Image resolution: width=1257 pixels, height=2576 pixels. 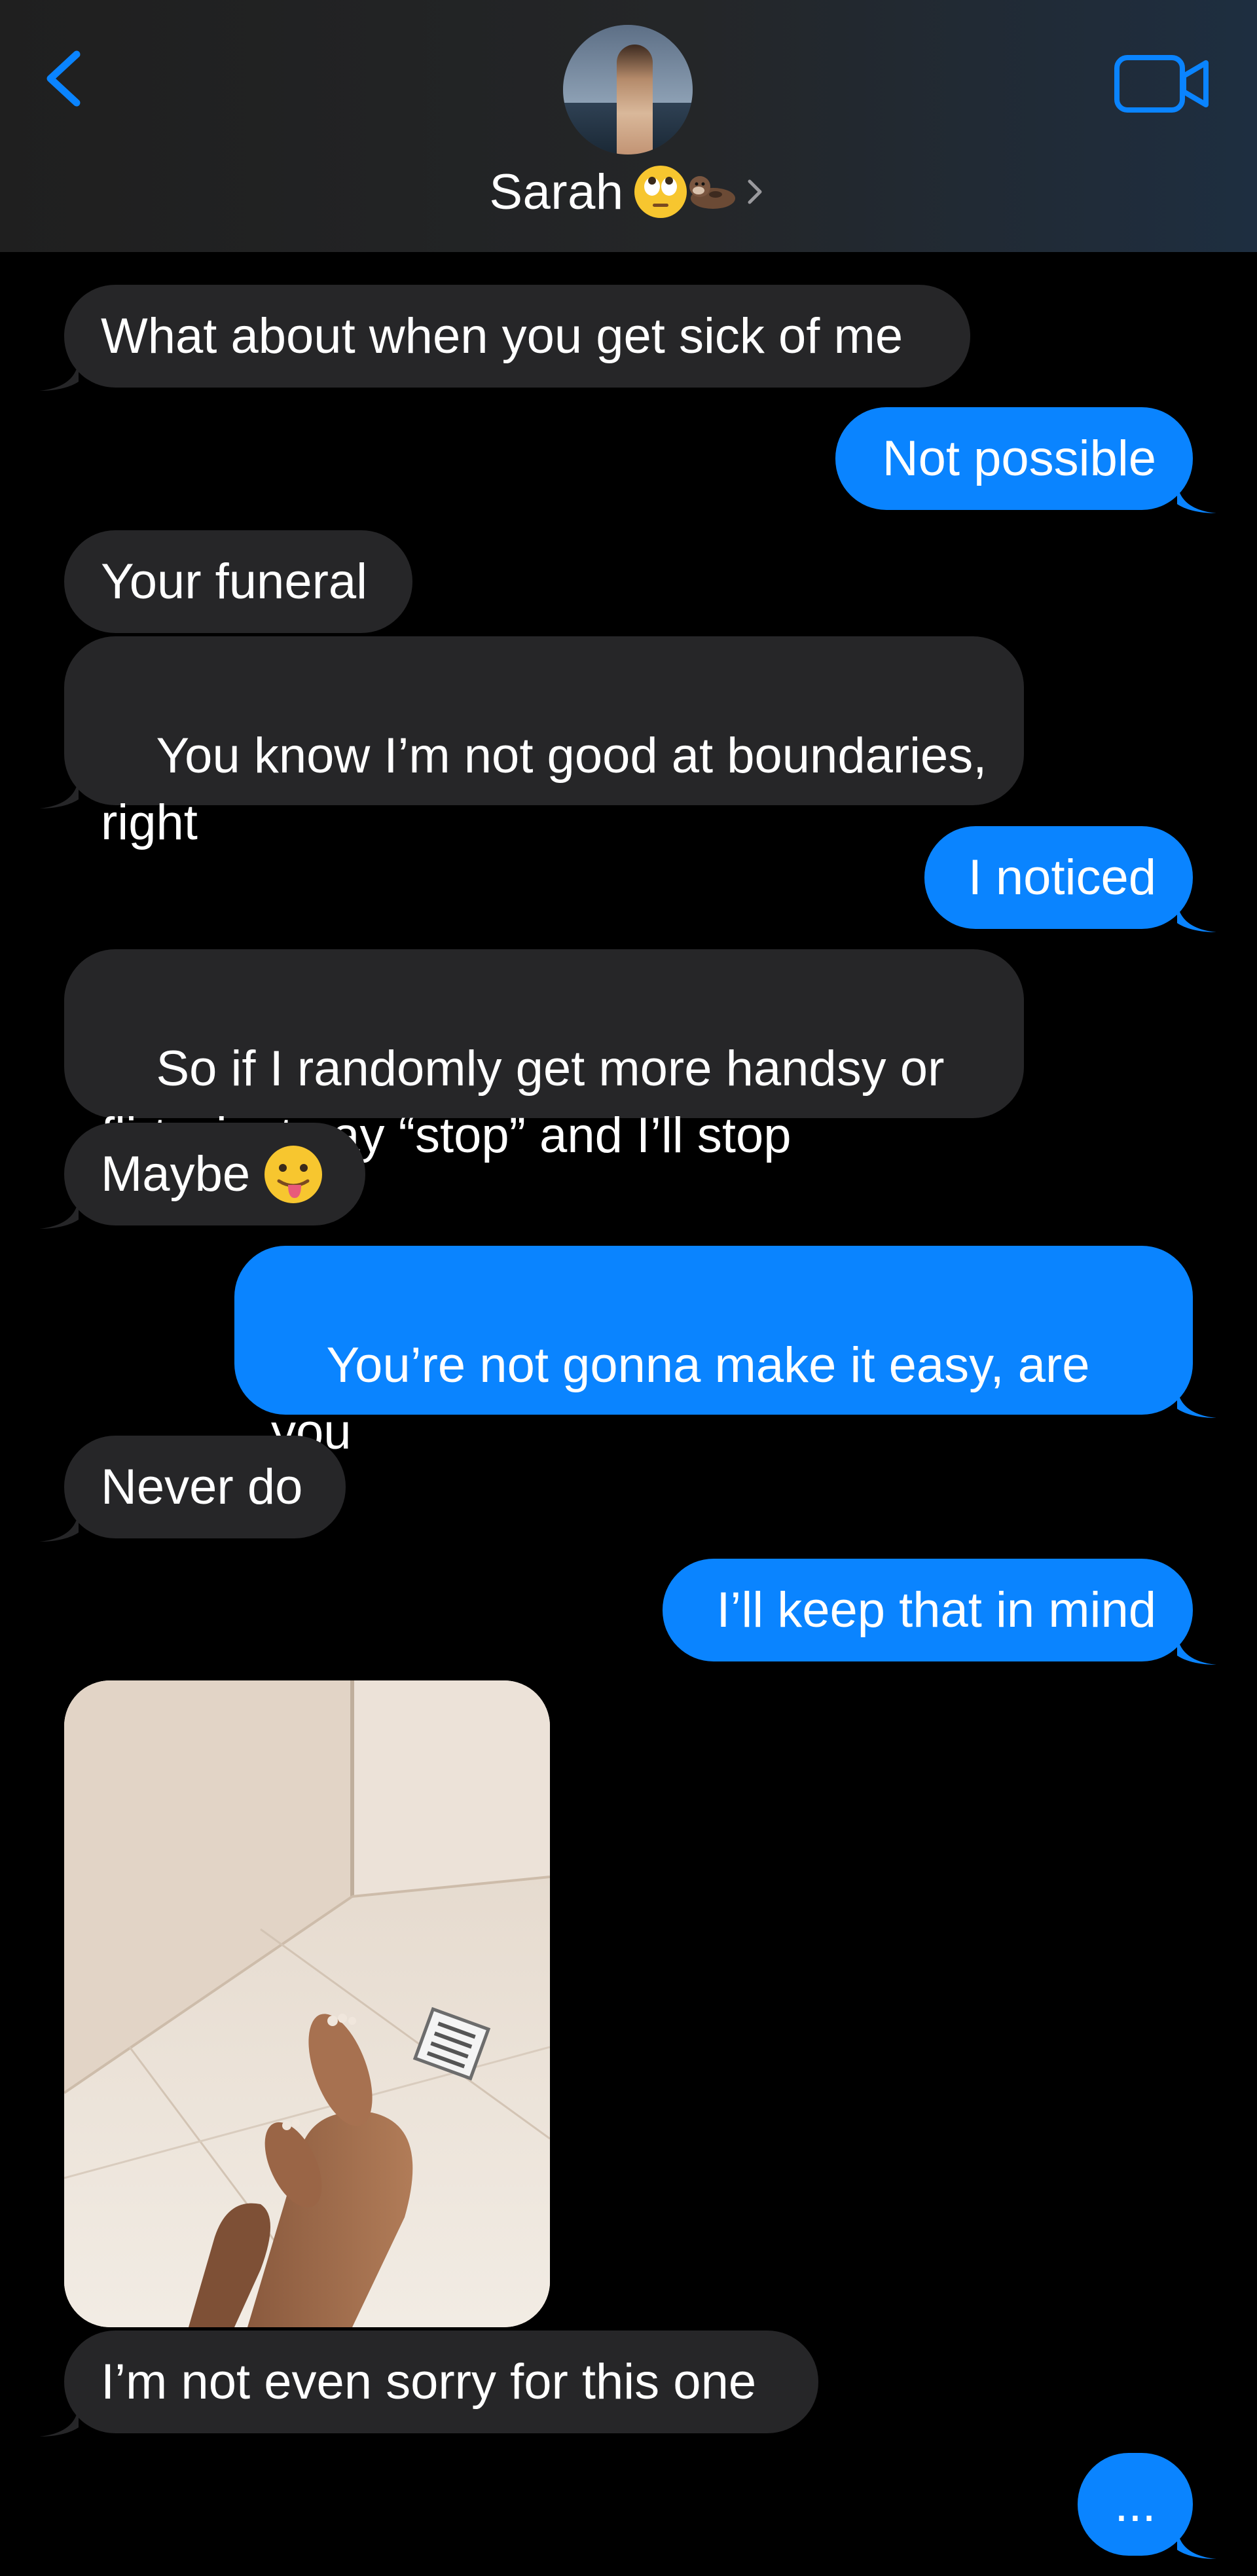 I want to click on avatar-person, so click(x=635, y=99).